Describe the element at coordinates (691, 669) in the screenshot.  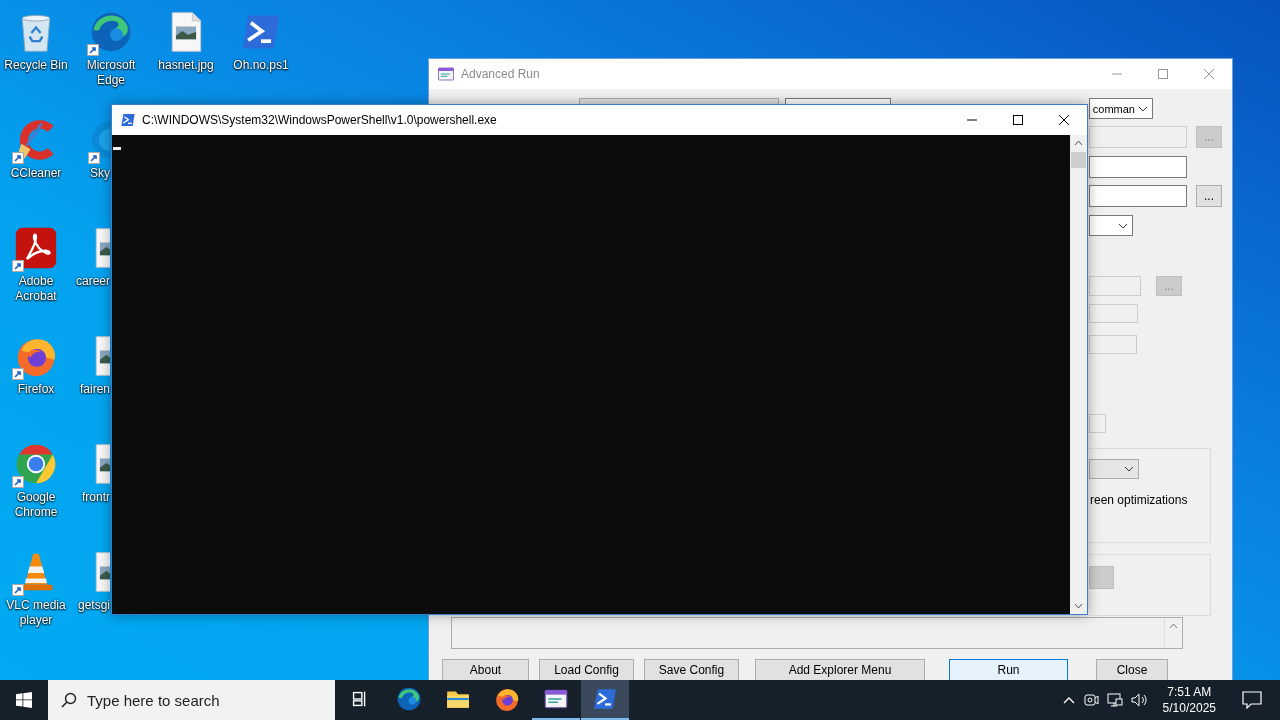
I see `dialog-button: Save Config` at that location.